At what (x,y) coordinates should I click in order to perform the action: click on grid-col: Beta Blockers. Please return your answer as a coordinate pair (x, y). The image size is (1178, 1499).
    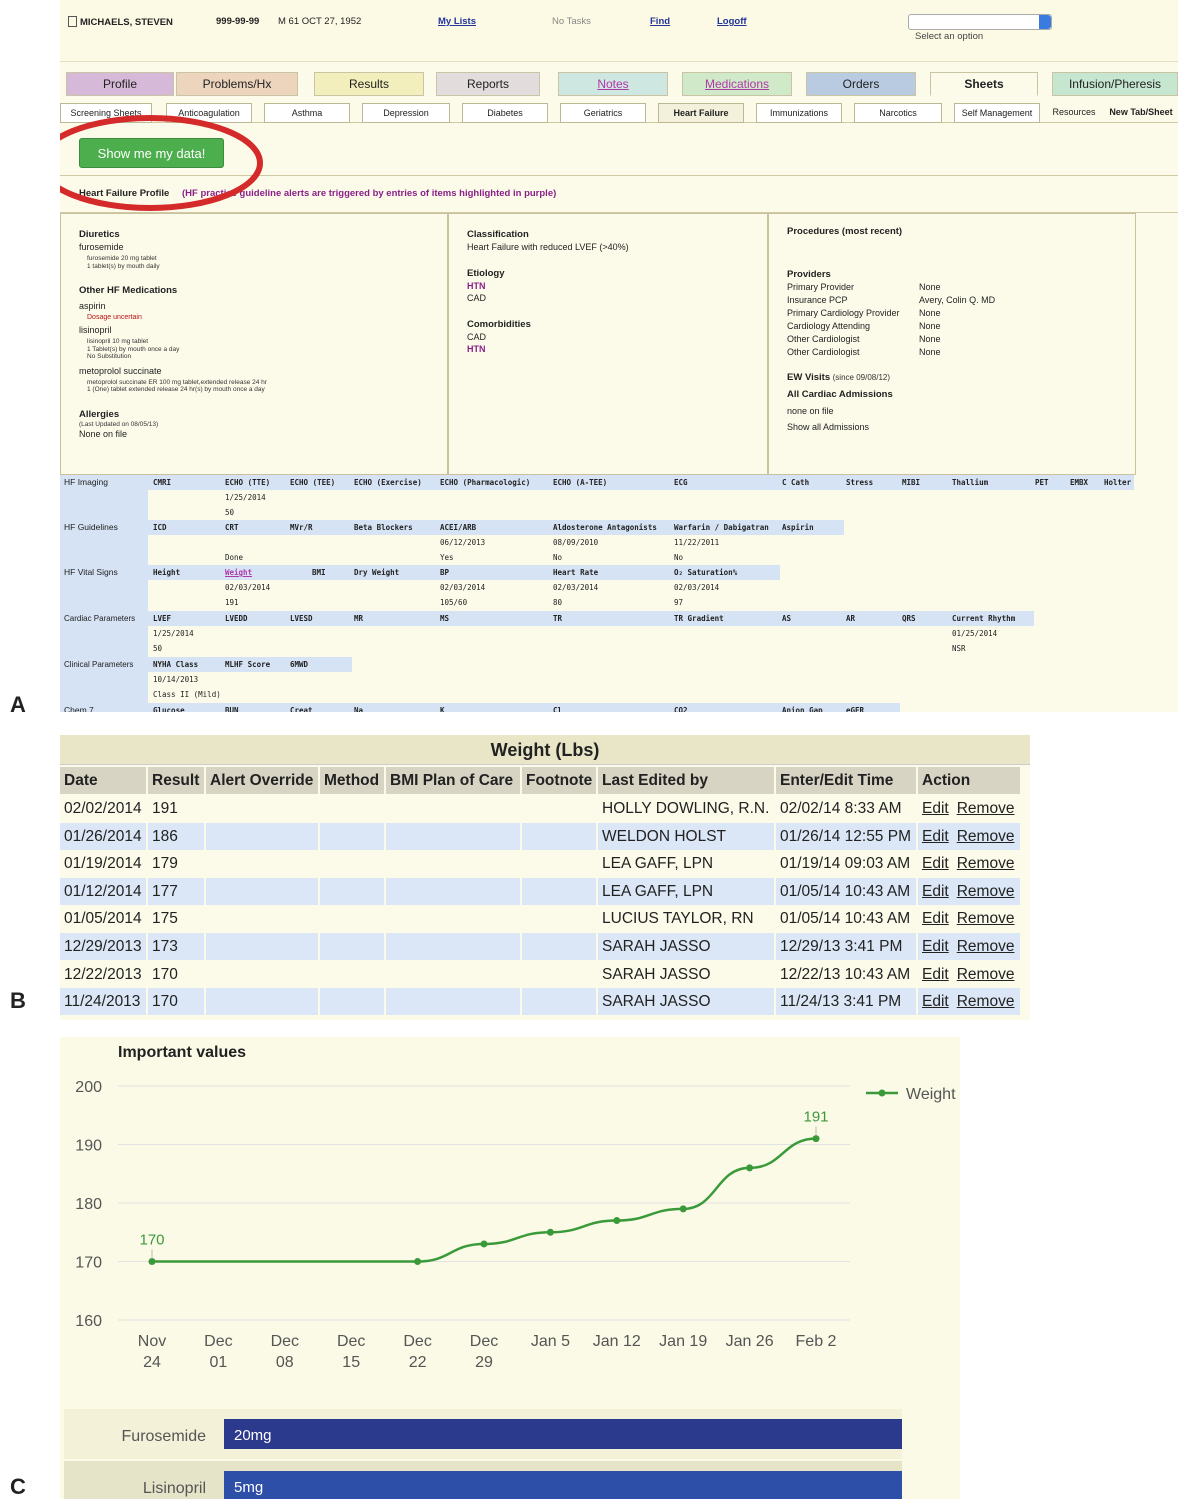
    Looking at the image, I should click on (383, 527).